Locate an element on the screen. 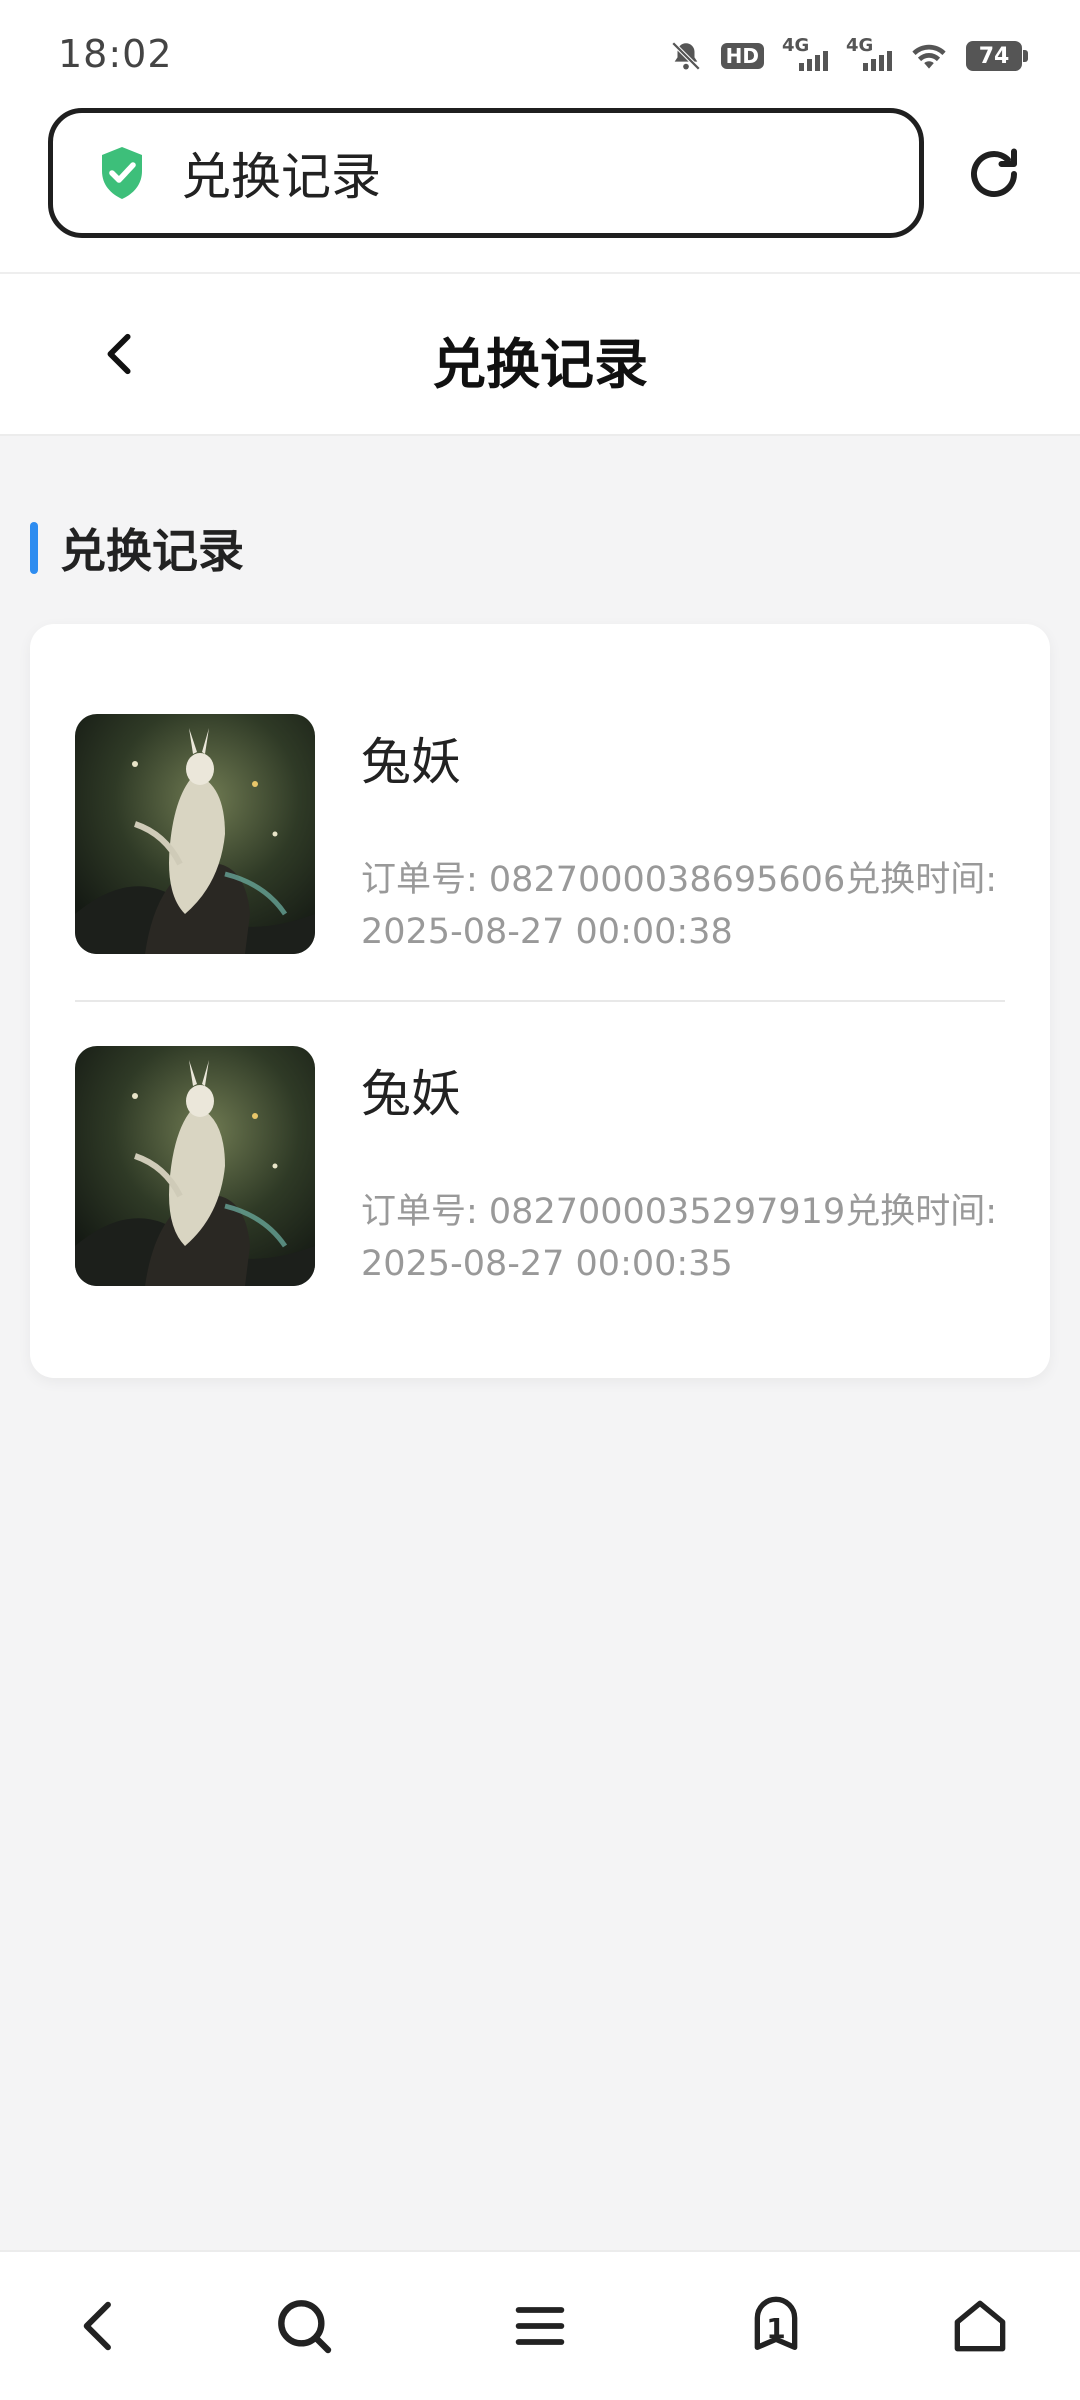 This screenshot has width=1080, height=2400. status-icons: HD 4G 4G 74 is located at coordinates (848, 55).